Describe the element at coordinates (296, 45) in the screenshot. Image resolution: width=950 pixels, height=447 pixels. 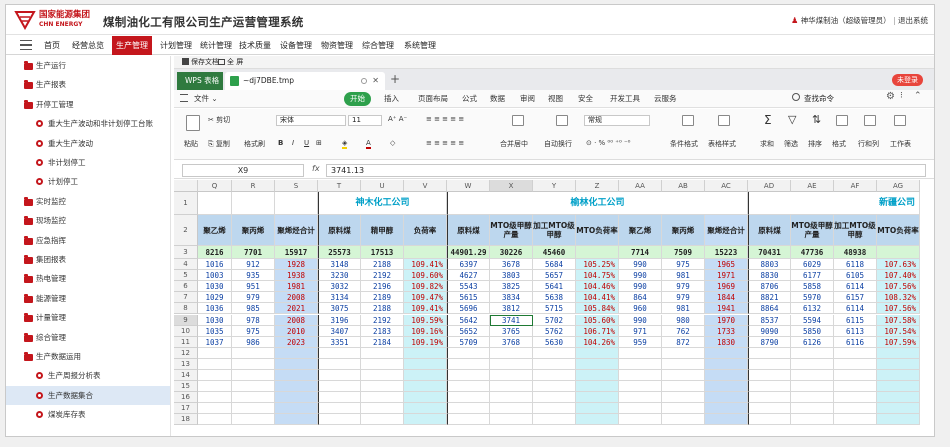
I see `nav-item-6: 设备管理` at that location.